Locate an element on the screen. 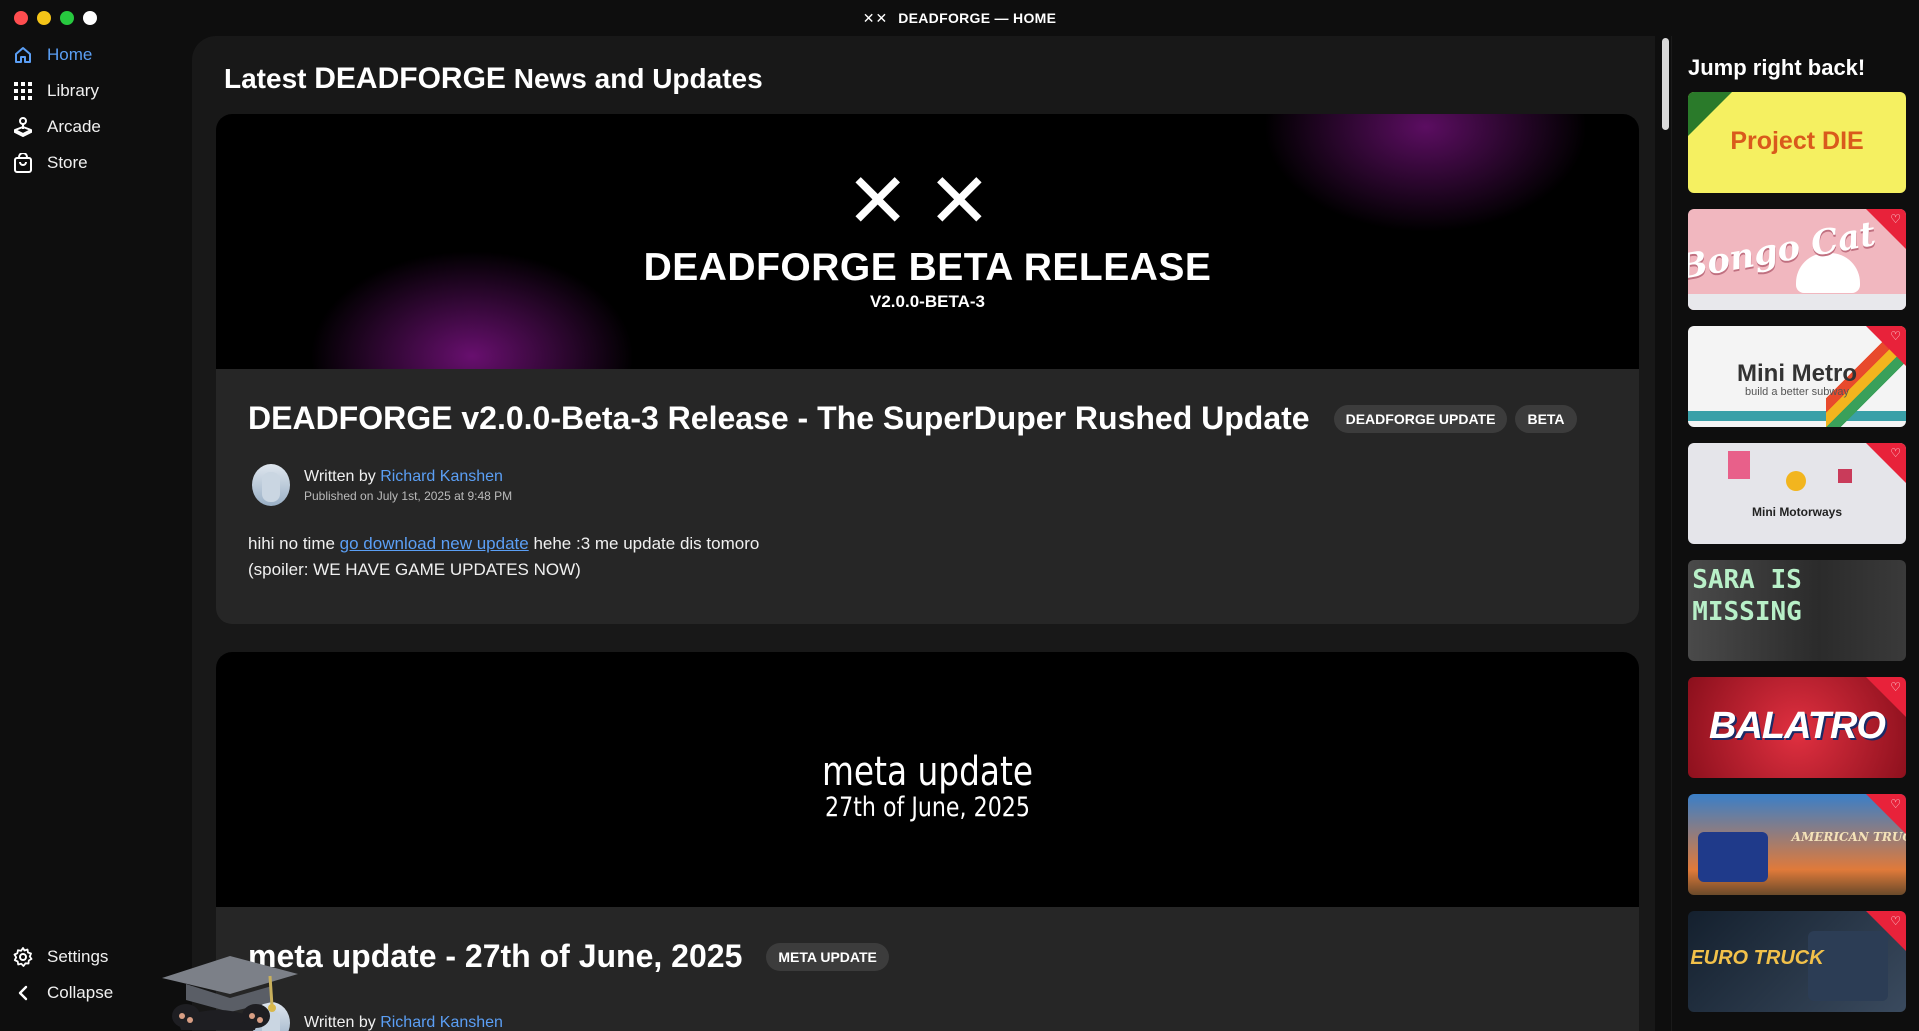 The height and width of the screenshot is (1031, 1919). publish-date: Published on July 1st, 2025 at 9:48 PM is located at coordinates (408, 495).